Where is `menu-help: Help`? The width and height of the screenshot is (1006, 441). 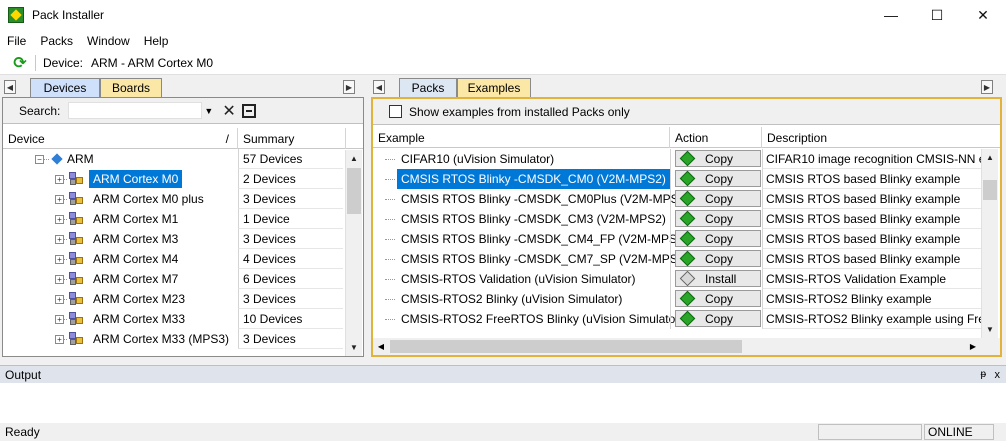 menu-help: Help is located at coordinates (156, 41).